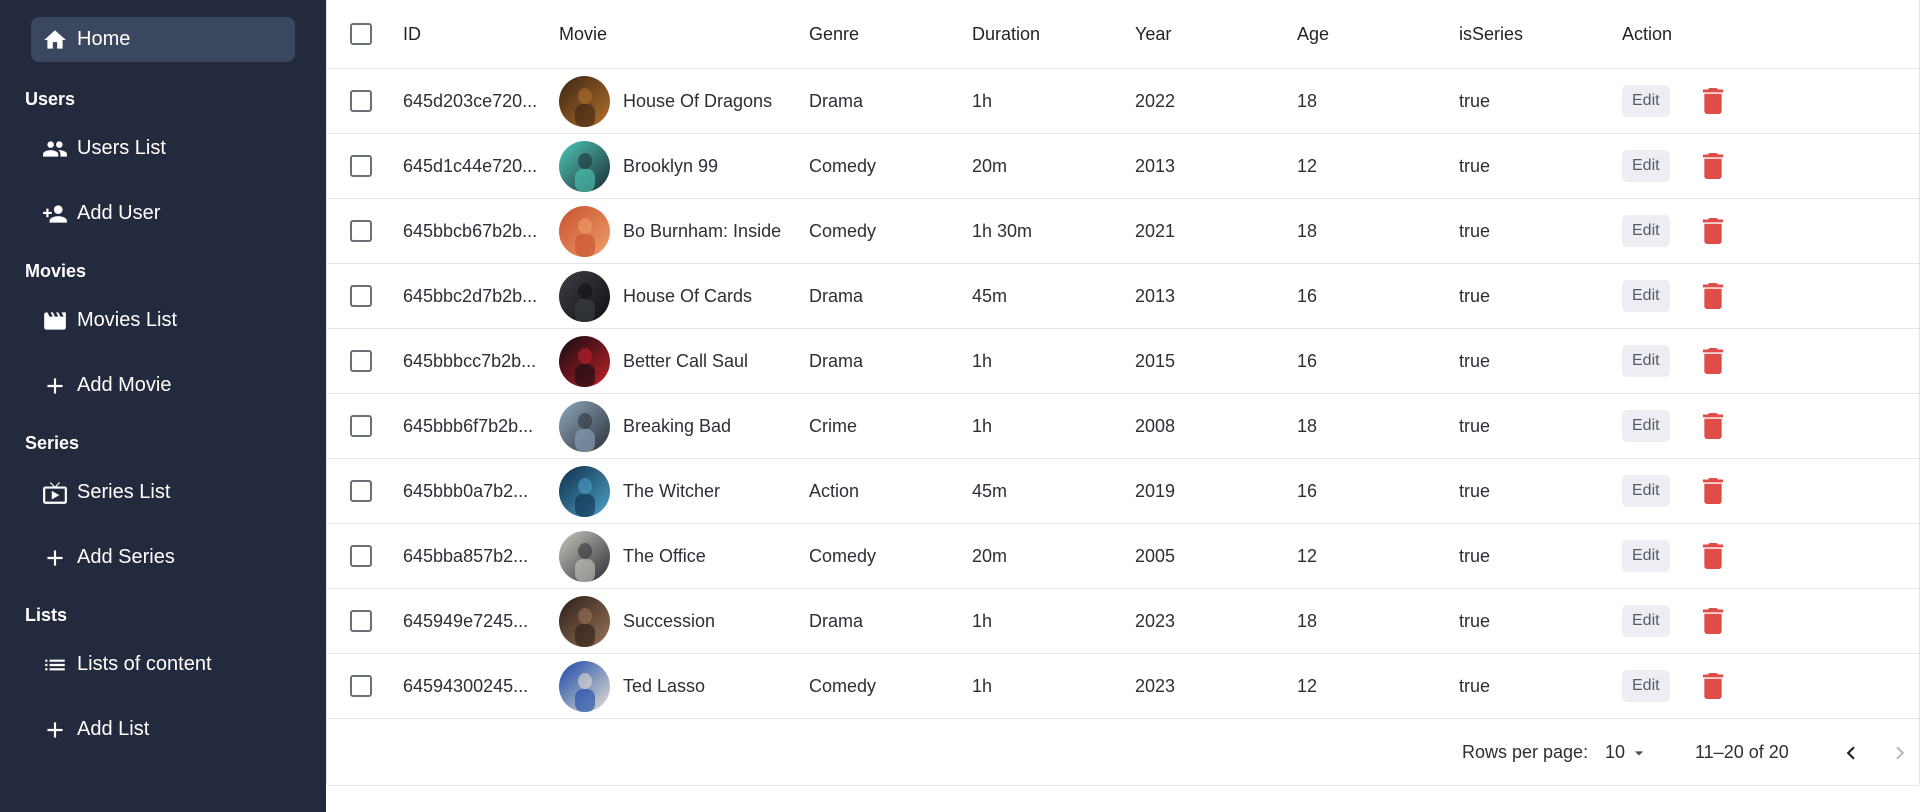 Image resolution: width=1920 pixels, height=812 pixels. Describe the element at coordinates (126, 557) in the screenshot. I see `sidebar-item-label: Add Series` at that location.